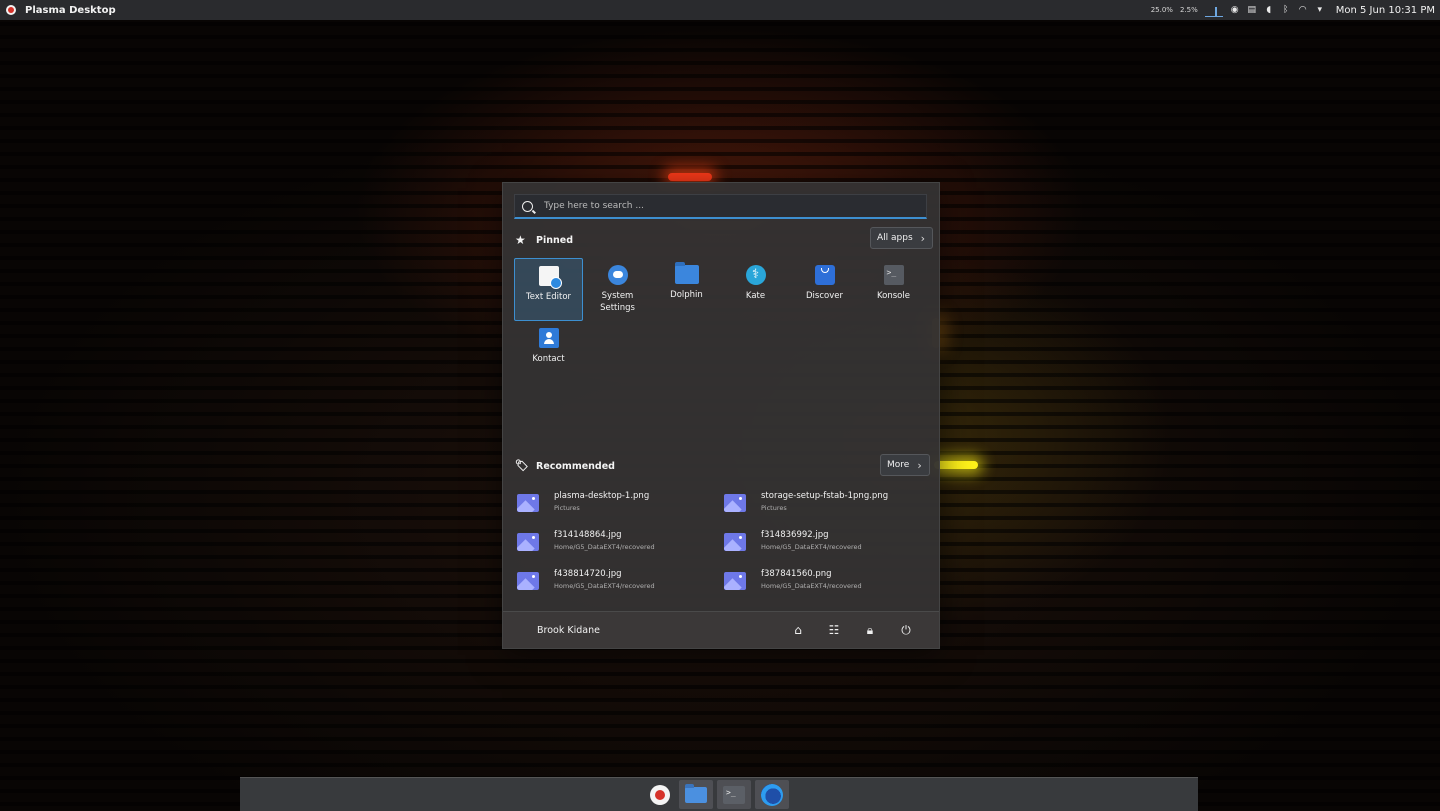 This screenshot has width=1440, height=811. I want to click on text-editor-icon, so click(550, 277).